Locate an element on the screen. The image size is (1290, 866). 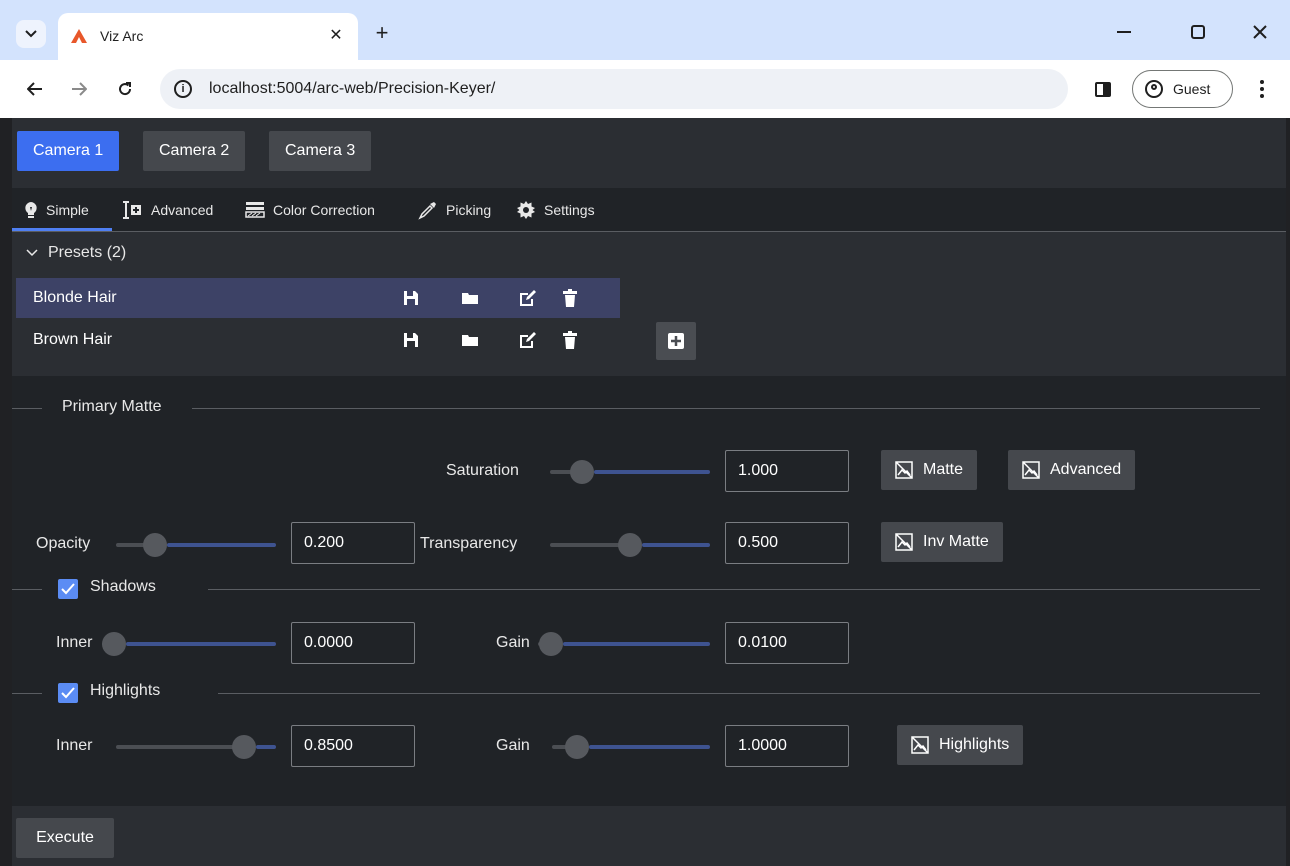
matte-button: Matte is located at coordinates (929, 470).